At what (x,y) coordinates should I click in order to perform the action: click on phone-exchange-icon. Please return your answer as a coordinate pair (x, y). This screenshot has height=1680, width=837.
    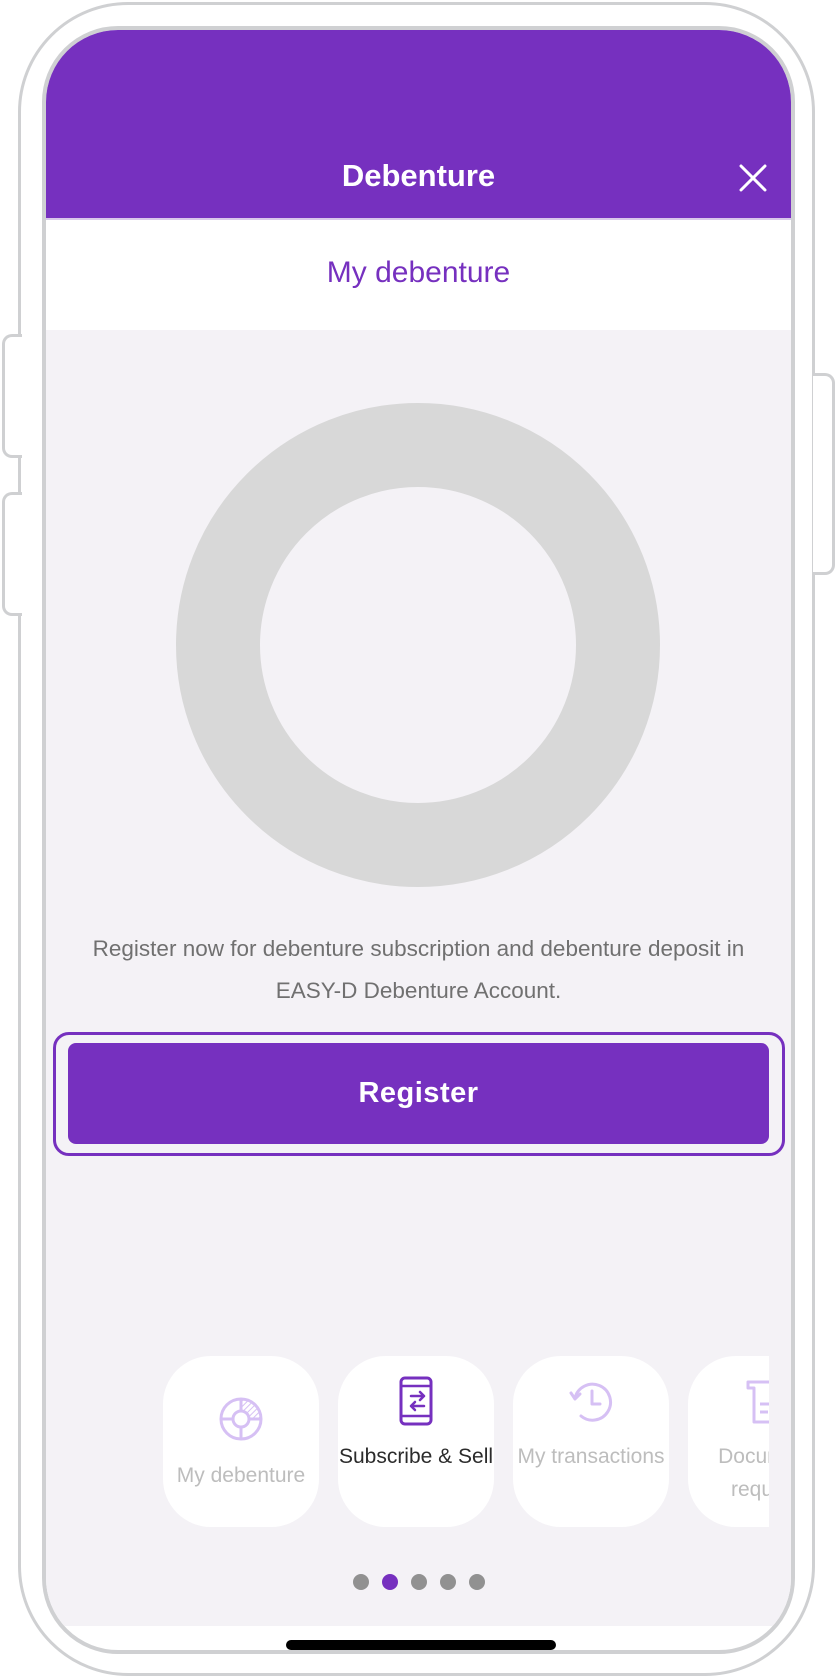
    Looking at the image, I should click on (416, 1401).